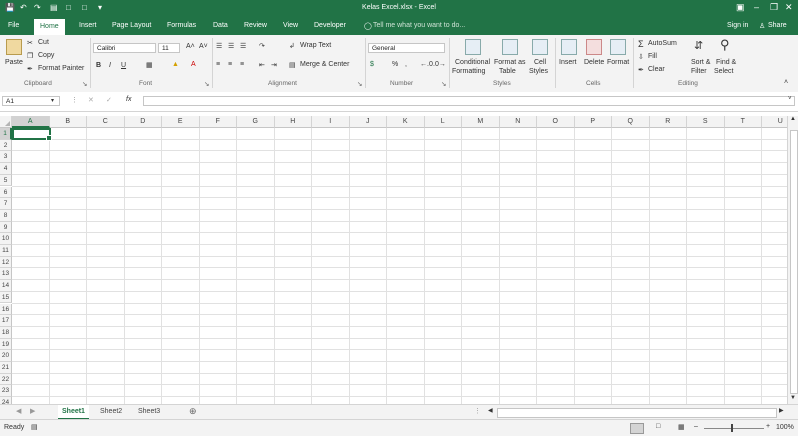 This screenshot has height=436, width=798. What do you see at coordinates (737, 25) in the screenshot?
I see `sign-in-link: Sign in` at bounding box center [737, 25].